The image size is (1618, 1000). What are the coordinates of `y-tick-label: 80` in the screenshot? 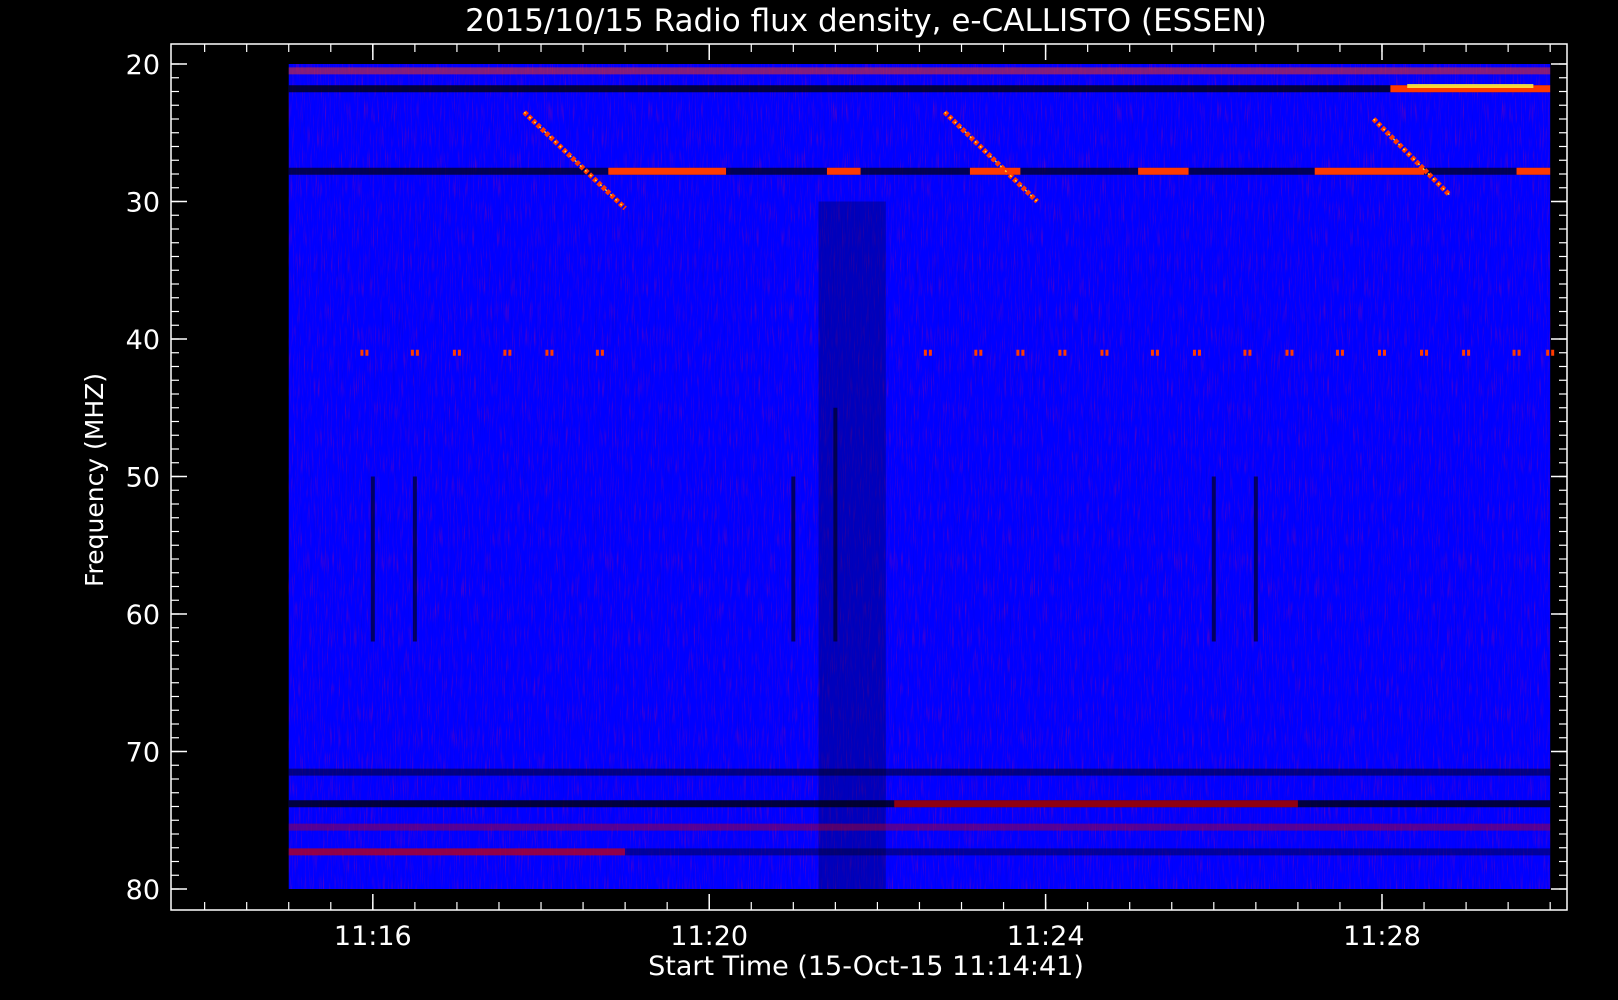 It's located at (143, 890).